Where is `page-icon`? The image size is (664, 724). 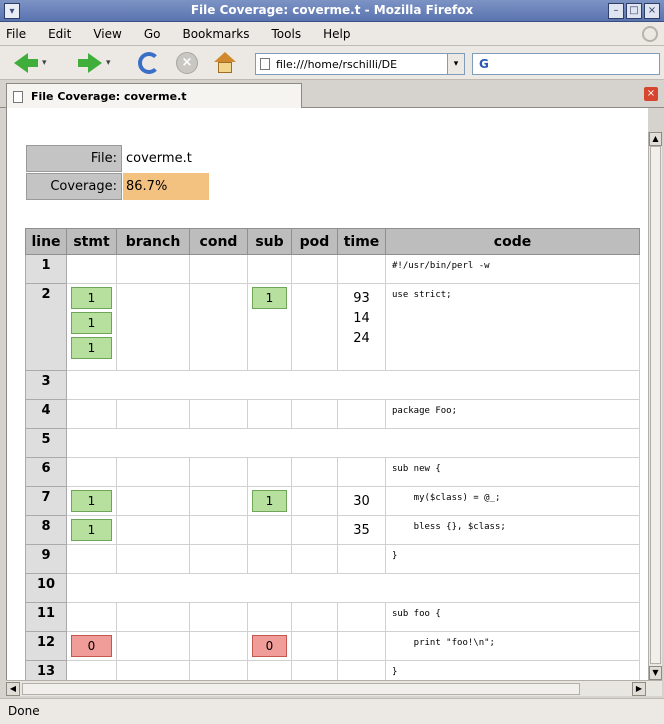
page-icon is located at coordinates (265, 64).